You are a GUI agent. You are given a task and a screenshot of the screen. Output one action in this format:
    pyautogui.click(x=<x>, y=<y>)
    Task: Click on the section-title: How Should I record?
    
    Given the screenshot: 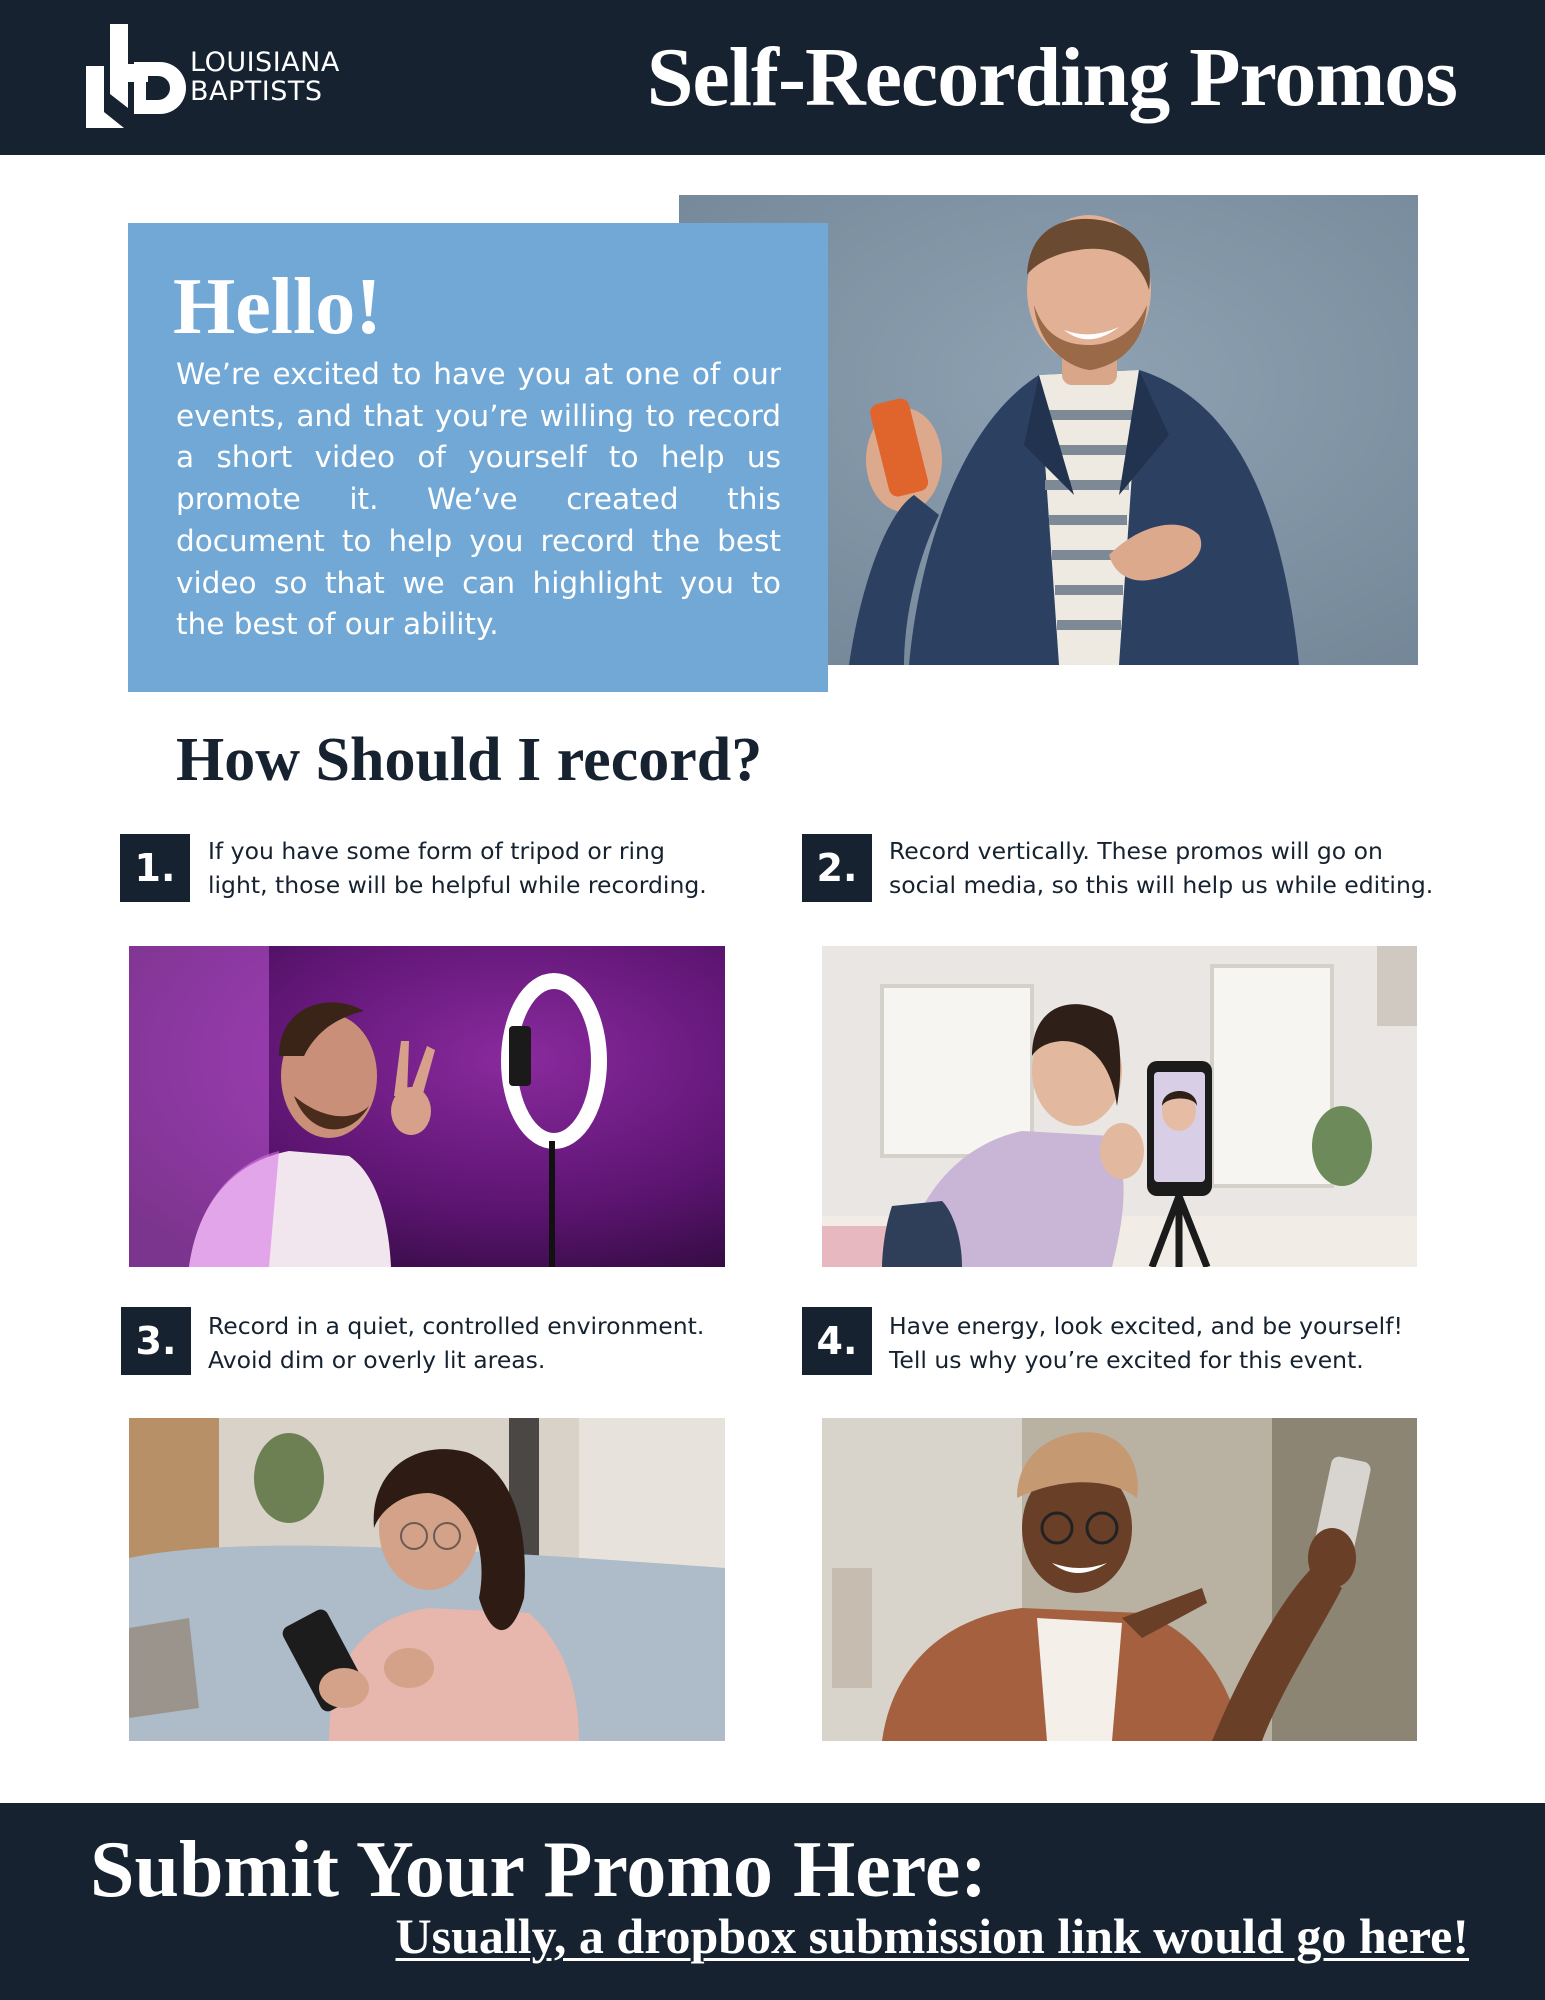 What is the action you would take?
    pyautogui.click(x=469, y=760)
    